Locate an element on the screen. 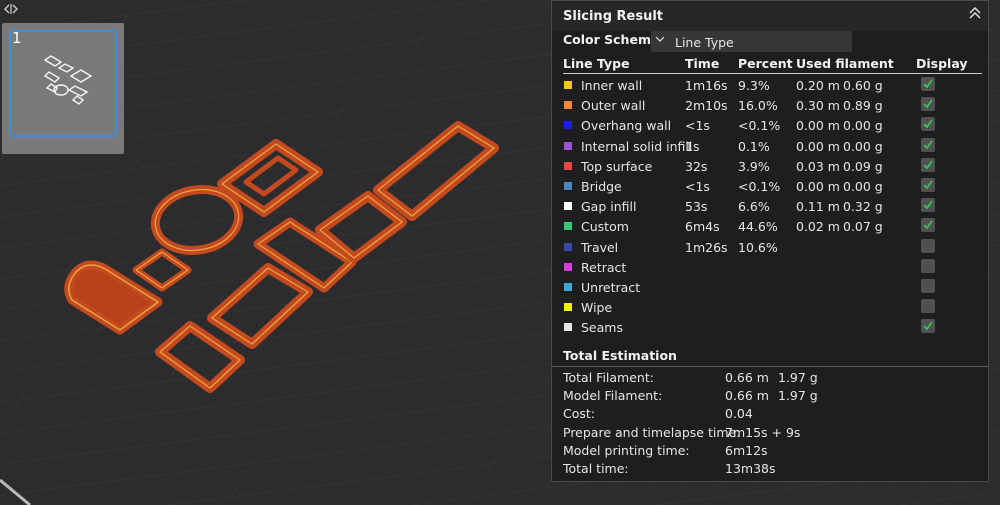  line-type-time: 6m4s is located at coordinates (702, 227).